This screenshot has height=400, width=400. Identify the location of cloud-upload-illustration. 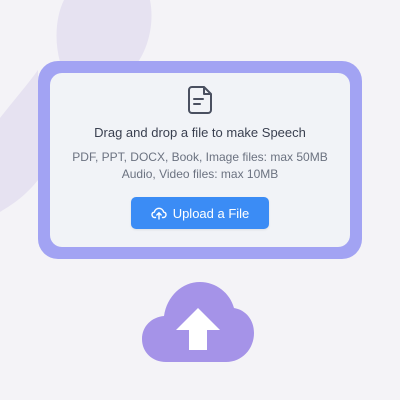
(198, 322).